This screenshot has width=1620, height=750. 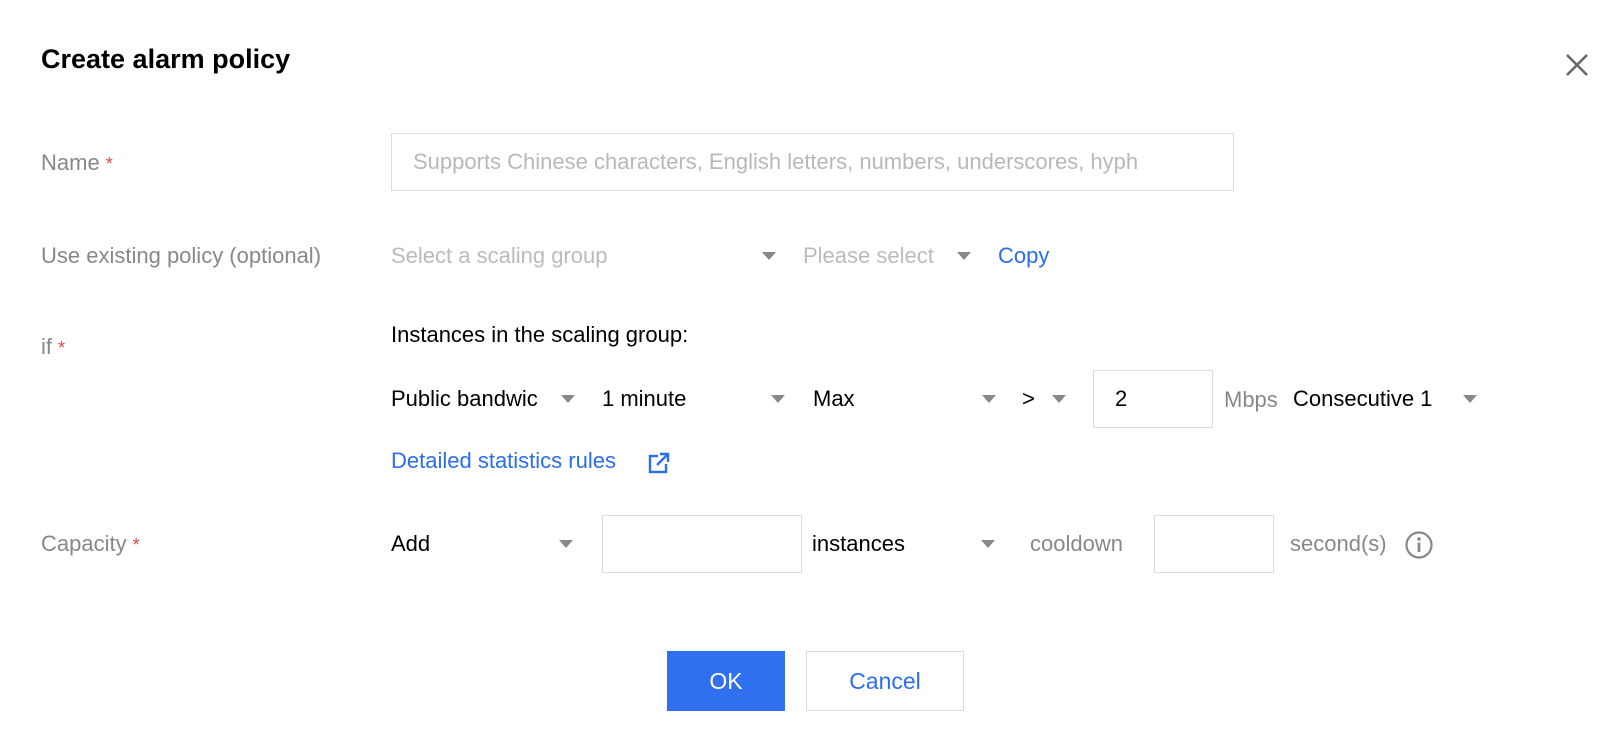 I want to click on close-button, so click(x=1577, y=65).